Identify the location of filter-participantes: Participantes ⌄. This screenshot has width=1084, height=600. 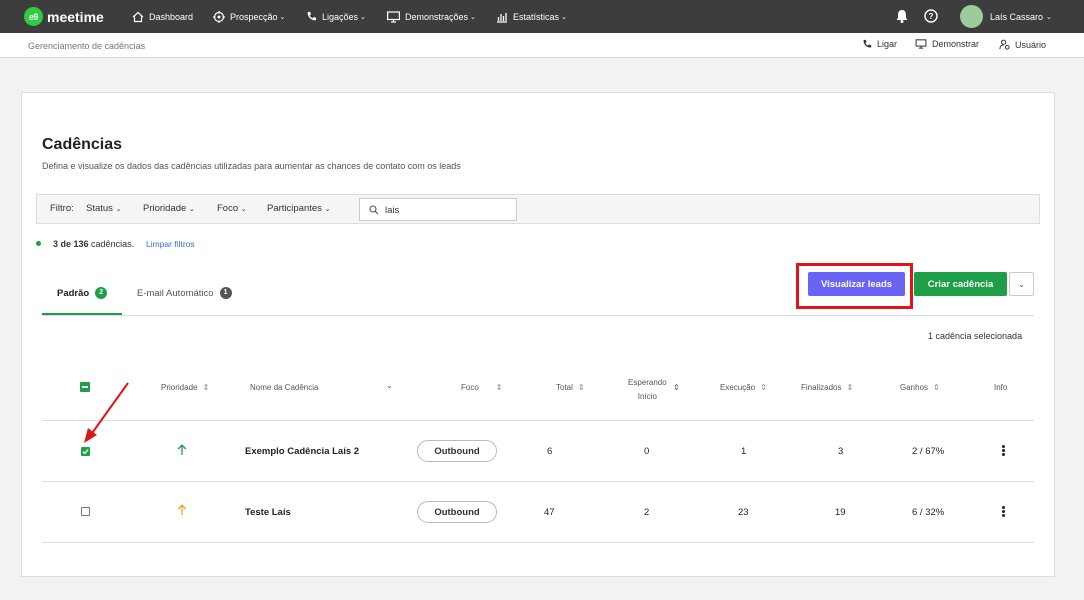
(298, 208).